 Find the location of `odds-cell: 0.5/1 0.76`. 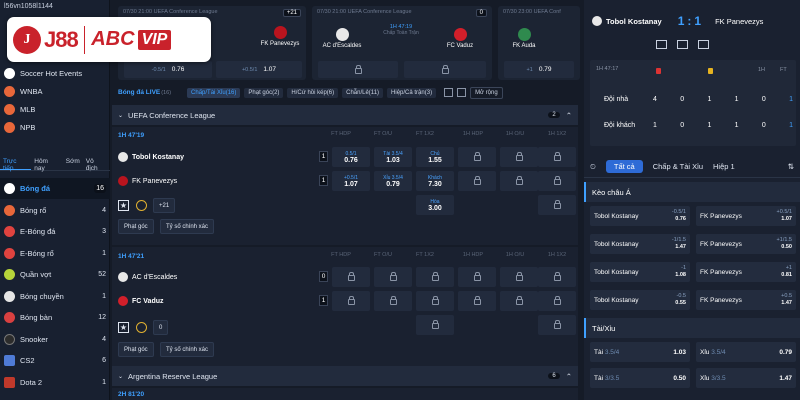

odds-cell: 0.5/1 0.76 is located at coordinates (351, 157).